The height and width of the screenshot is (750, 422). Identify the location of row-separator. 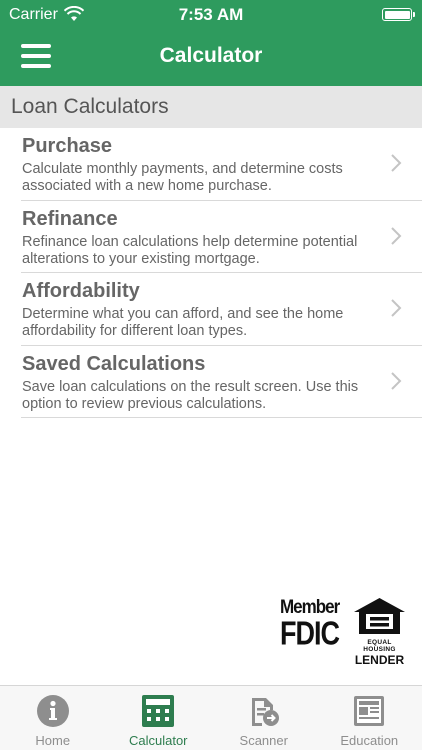
(221, 417).